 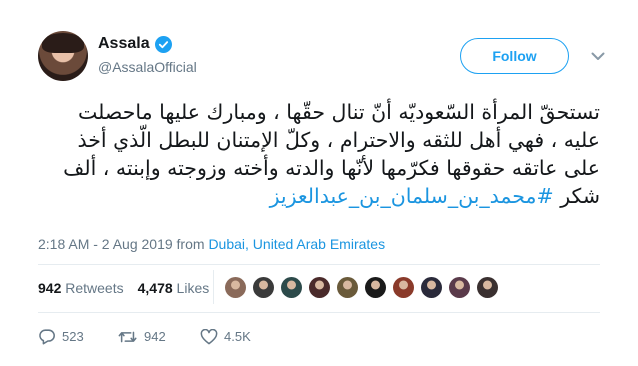 I want to click on tweet-timestamp: 2:18 AM - 2 Aug 2019 from, so click(x=123, y=244).